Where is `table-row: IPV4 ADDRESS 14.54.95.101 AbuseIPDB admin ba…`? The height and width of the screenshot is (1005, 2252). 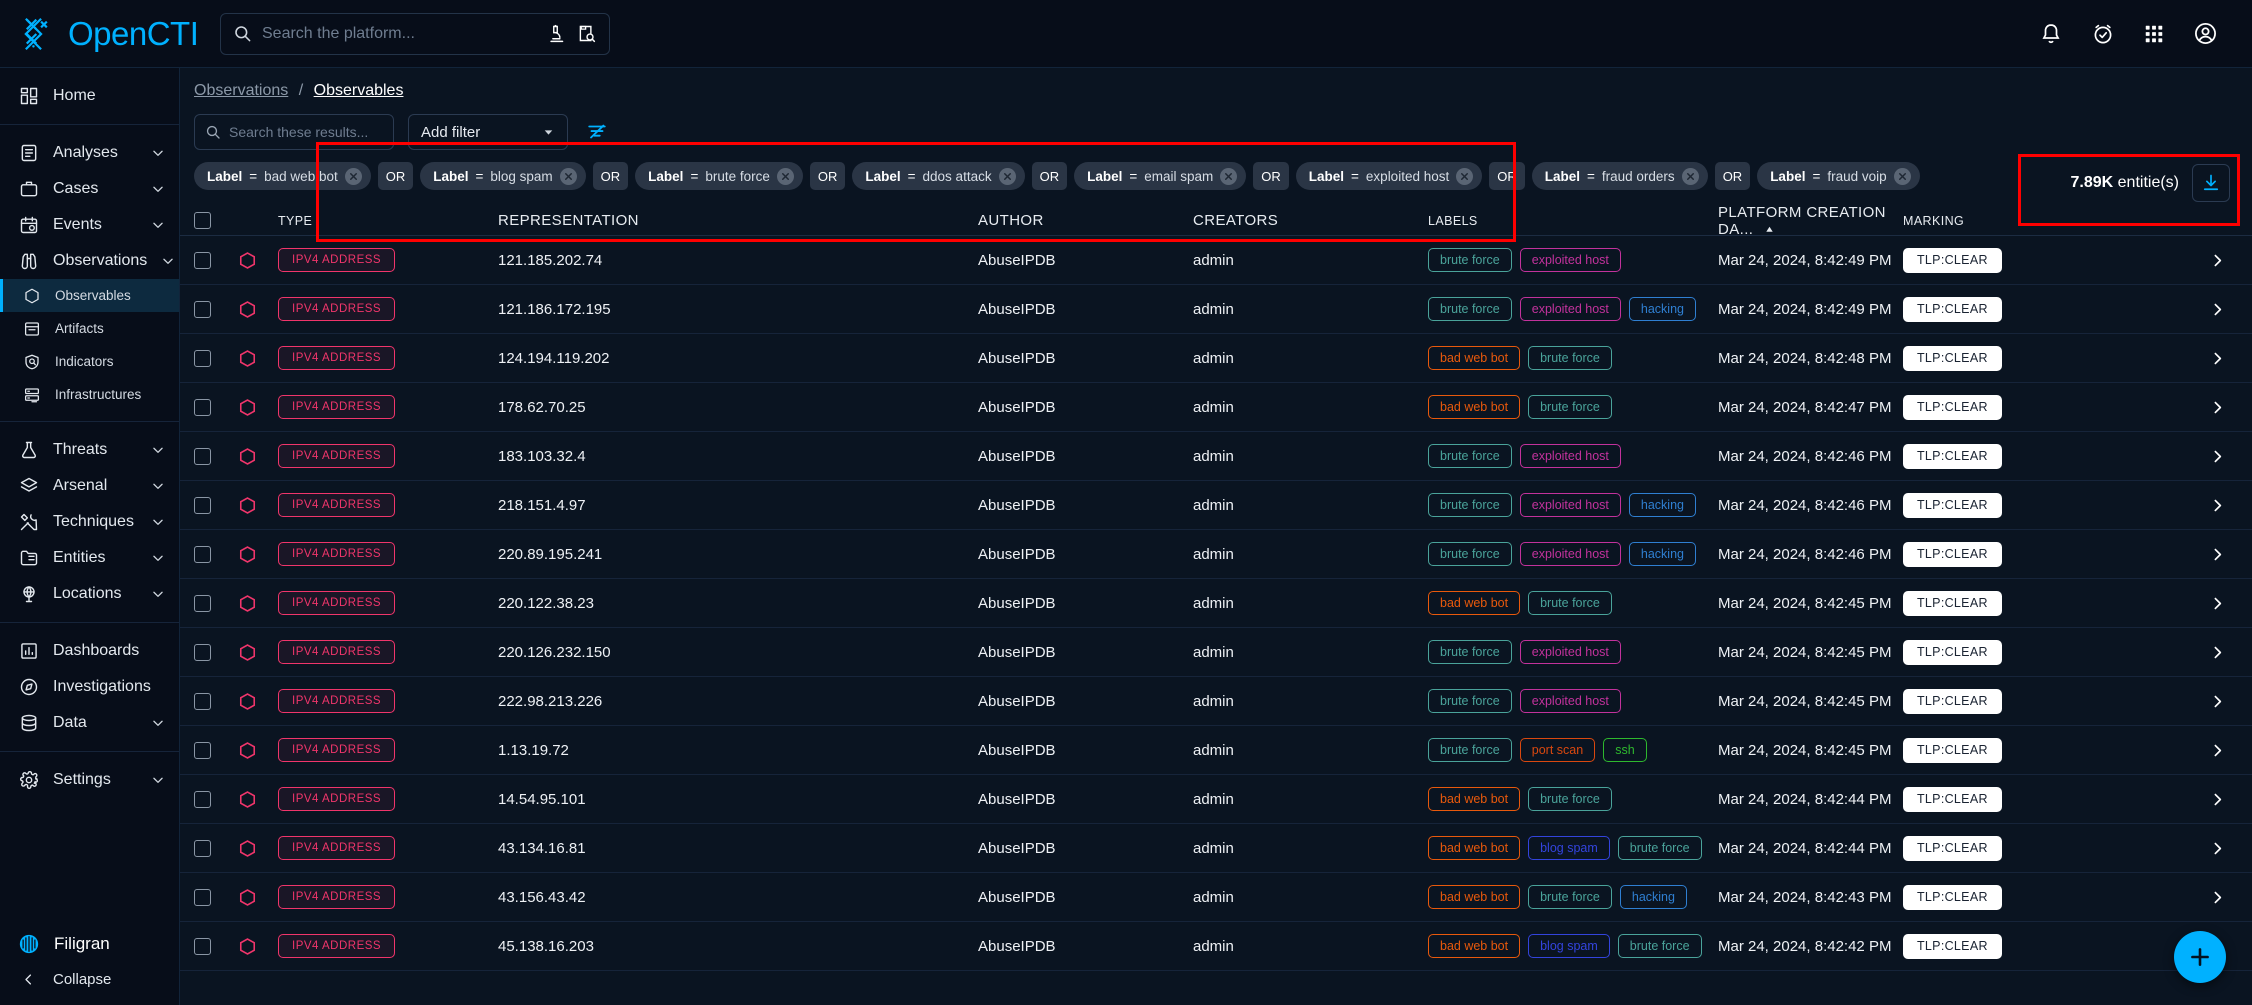
table-row: IPV4 ADDRESS 14.54.95.101 AbuseIPDB admin ba… is located at coordinates (1216, 799).